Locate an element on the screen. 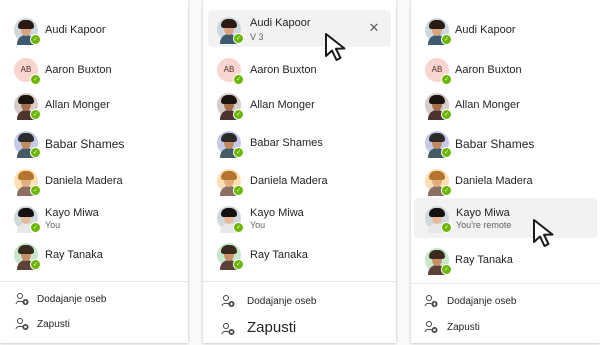 This screenshot has width=600, height=345. participant-item-hovered: ✓ Kayo Miwa You're remote is located at coordinates (505, 218).